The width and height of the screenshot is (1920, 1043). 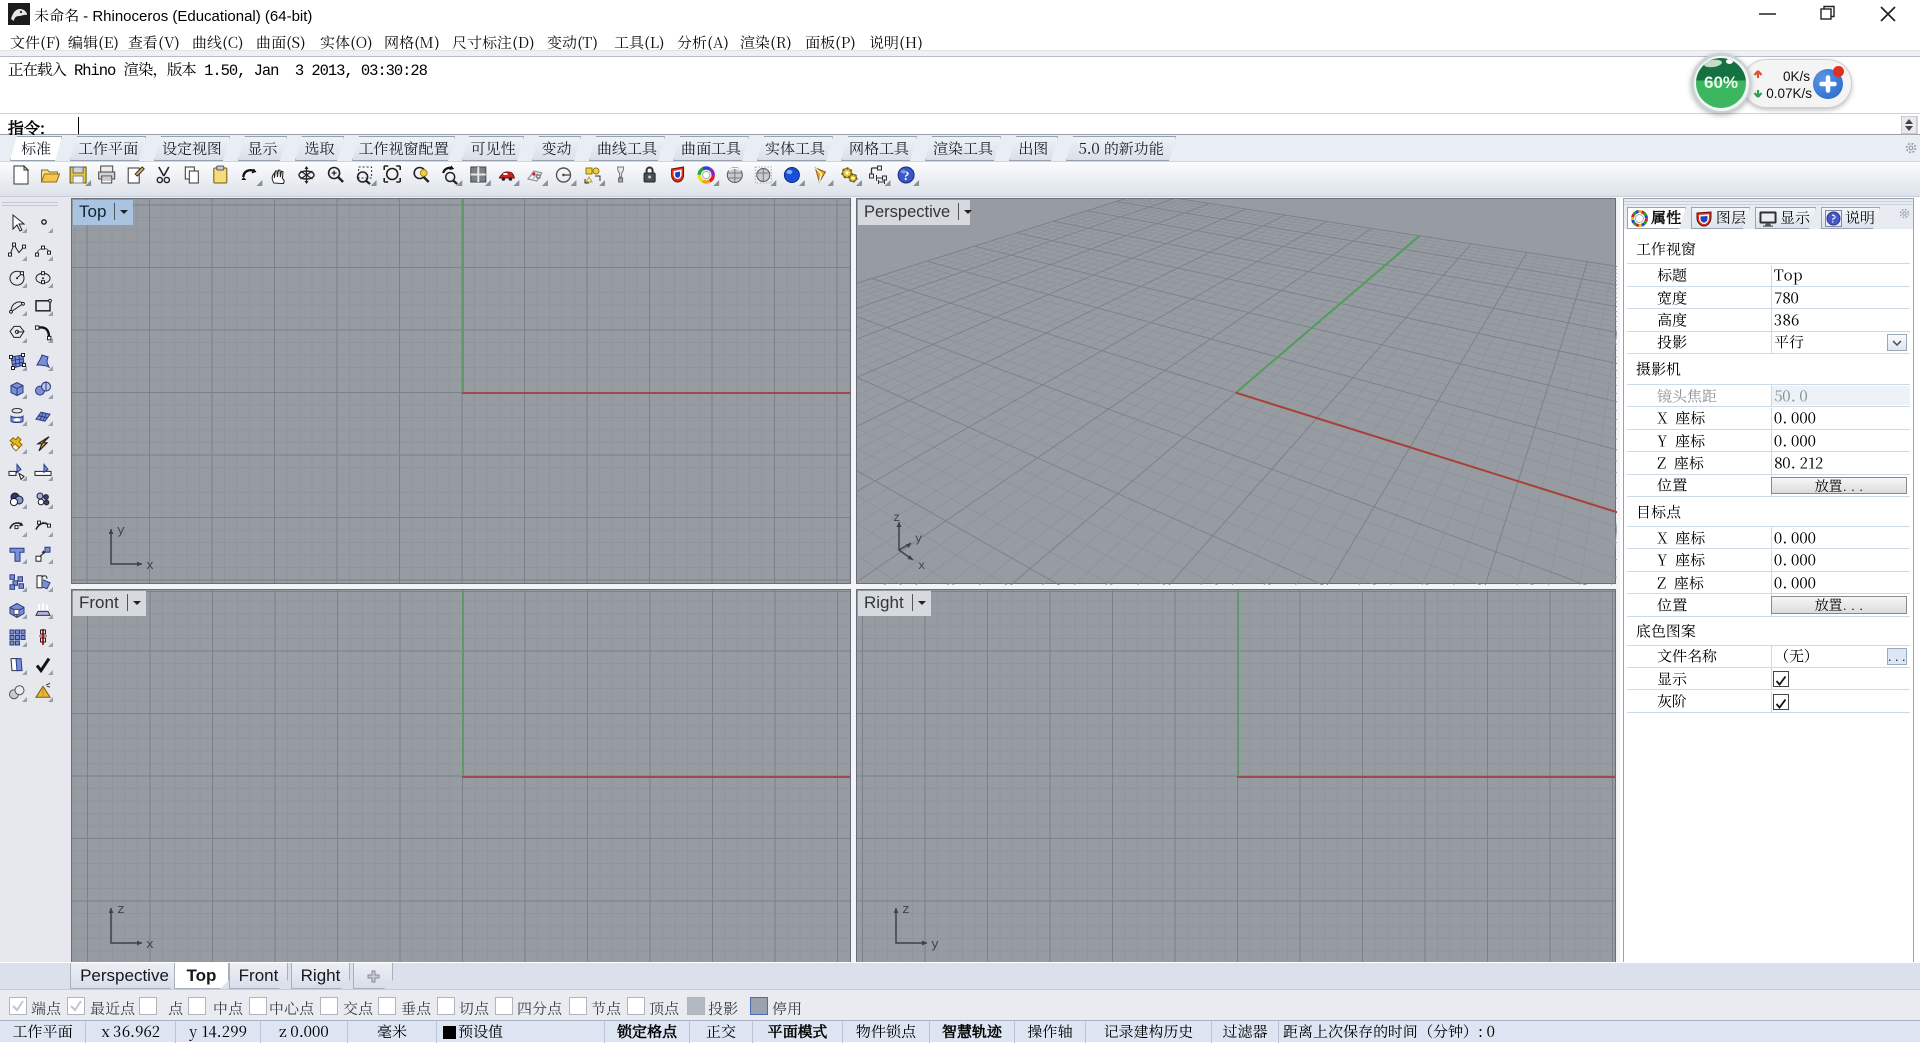 What do you see at coordinates (1796, 76) in the screenshot?
I see `svg-text: 0K/s` at bounding box center [1796, 76].